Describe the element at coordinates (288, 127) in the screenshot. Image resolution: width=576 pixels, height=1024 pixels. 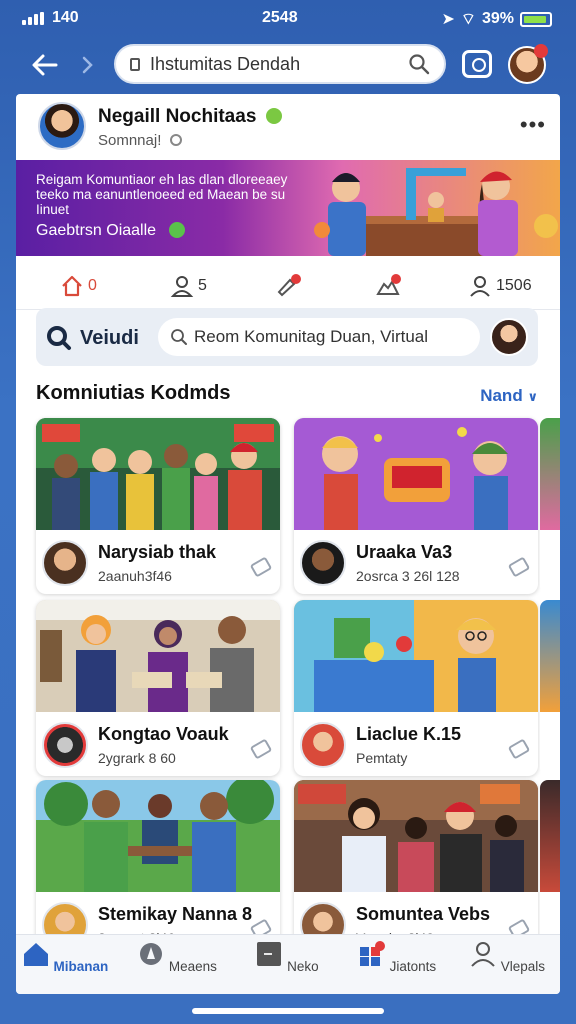
I see `profile-header: Negaill Nochitaas Somnnaj! •••` at that location.